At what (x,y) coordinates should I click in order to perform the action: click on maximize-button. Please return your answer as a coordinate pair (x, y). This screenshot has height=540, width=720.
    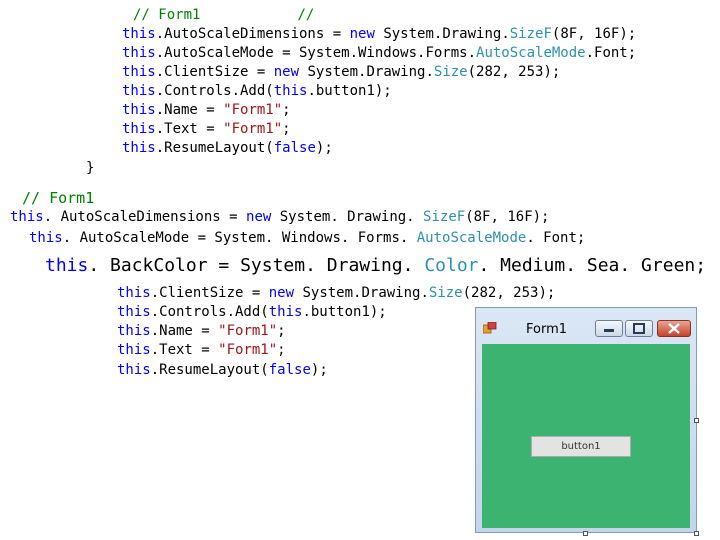
    Looking at the image, I should click on (639, 328).